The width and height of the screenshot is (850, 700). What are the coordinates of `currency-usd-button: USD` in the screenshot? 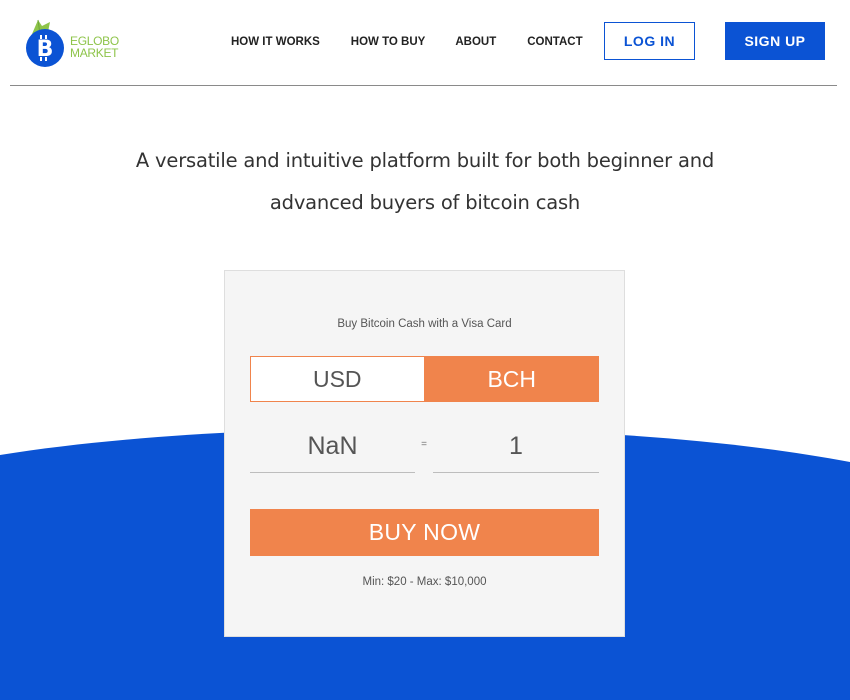 It's located at (337, 379).